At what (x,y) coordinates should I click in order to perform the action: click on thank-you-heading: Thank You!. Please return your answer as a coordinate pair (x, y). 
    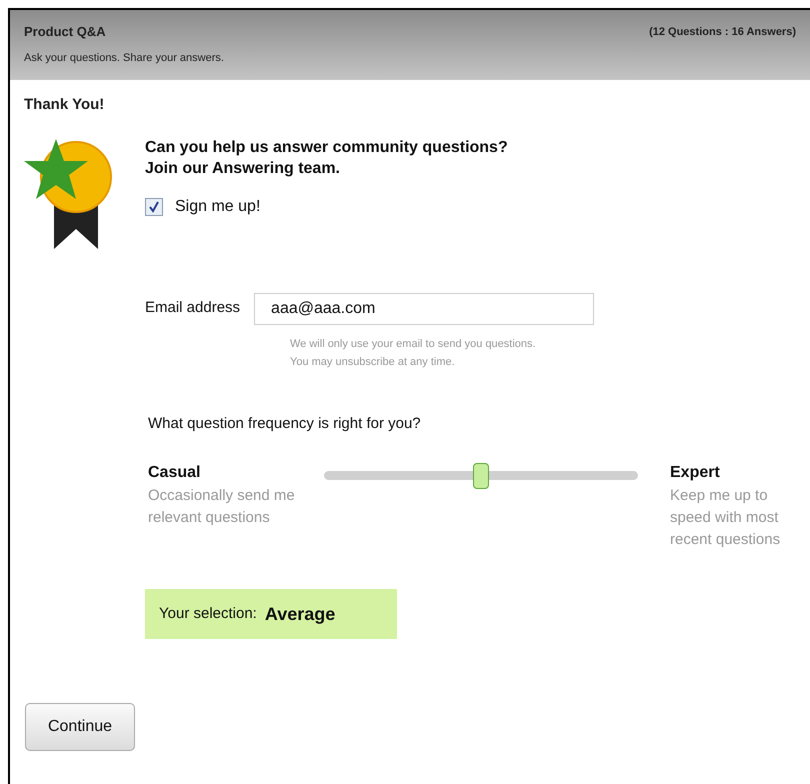
    Looking at the image, I should click on (65, 105).